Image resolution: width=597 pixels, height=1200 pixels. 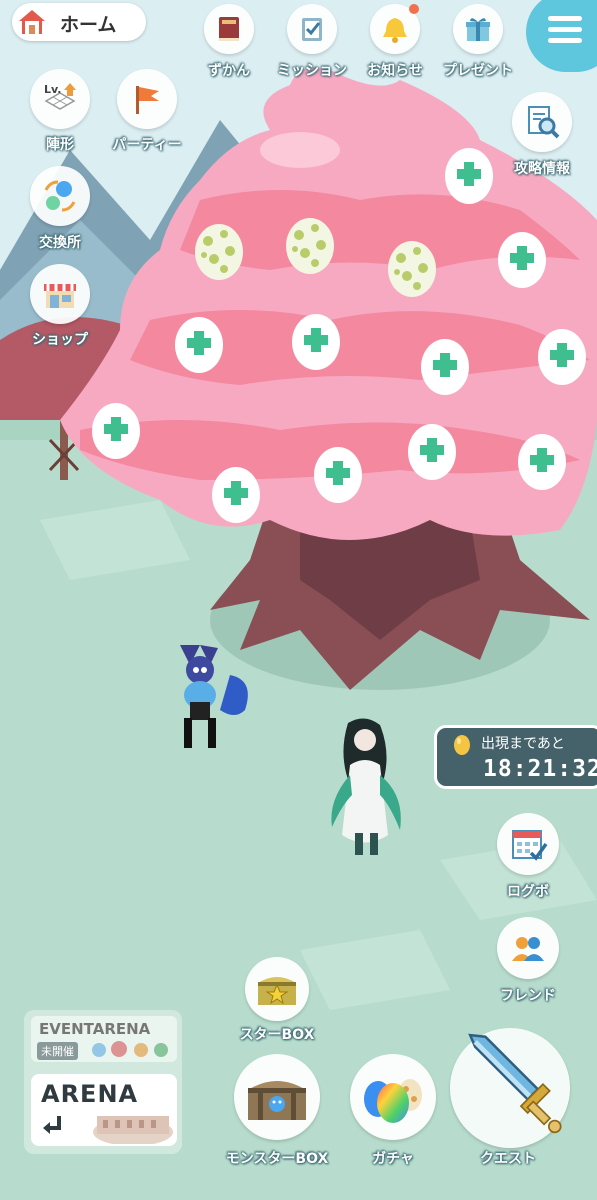 I want to click on gift-icon, so click(x=478, y=29).